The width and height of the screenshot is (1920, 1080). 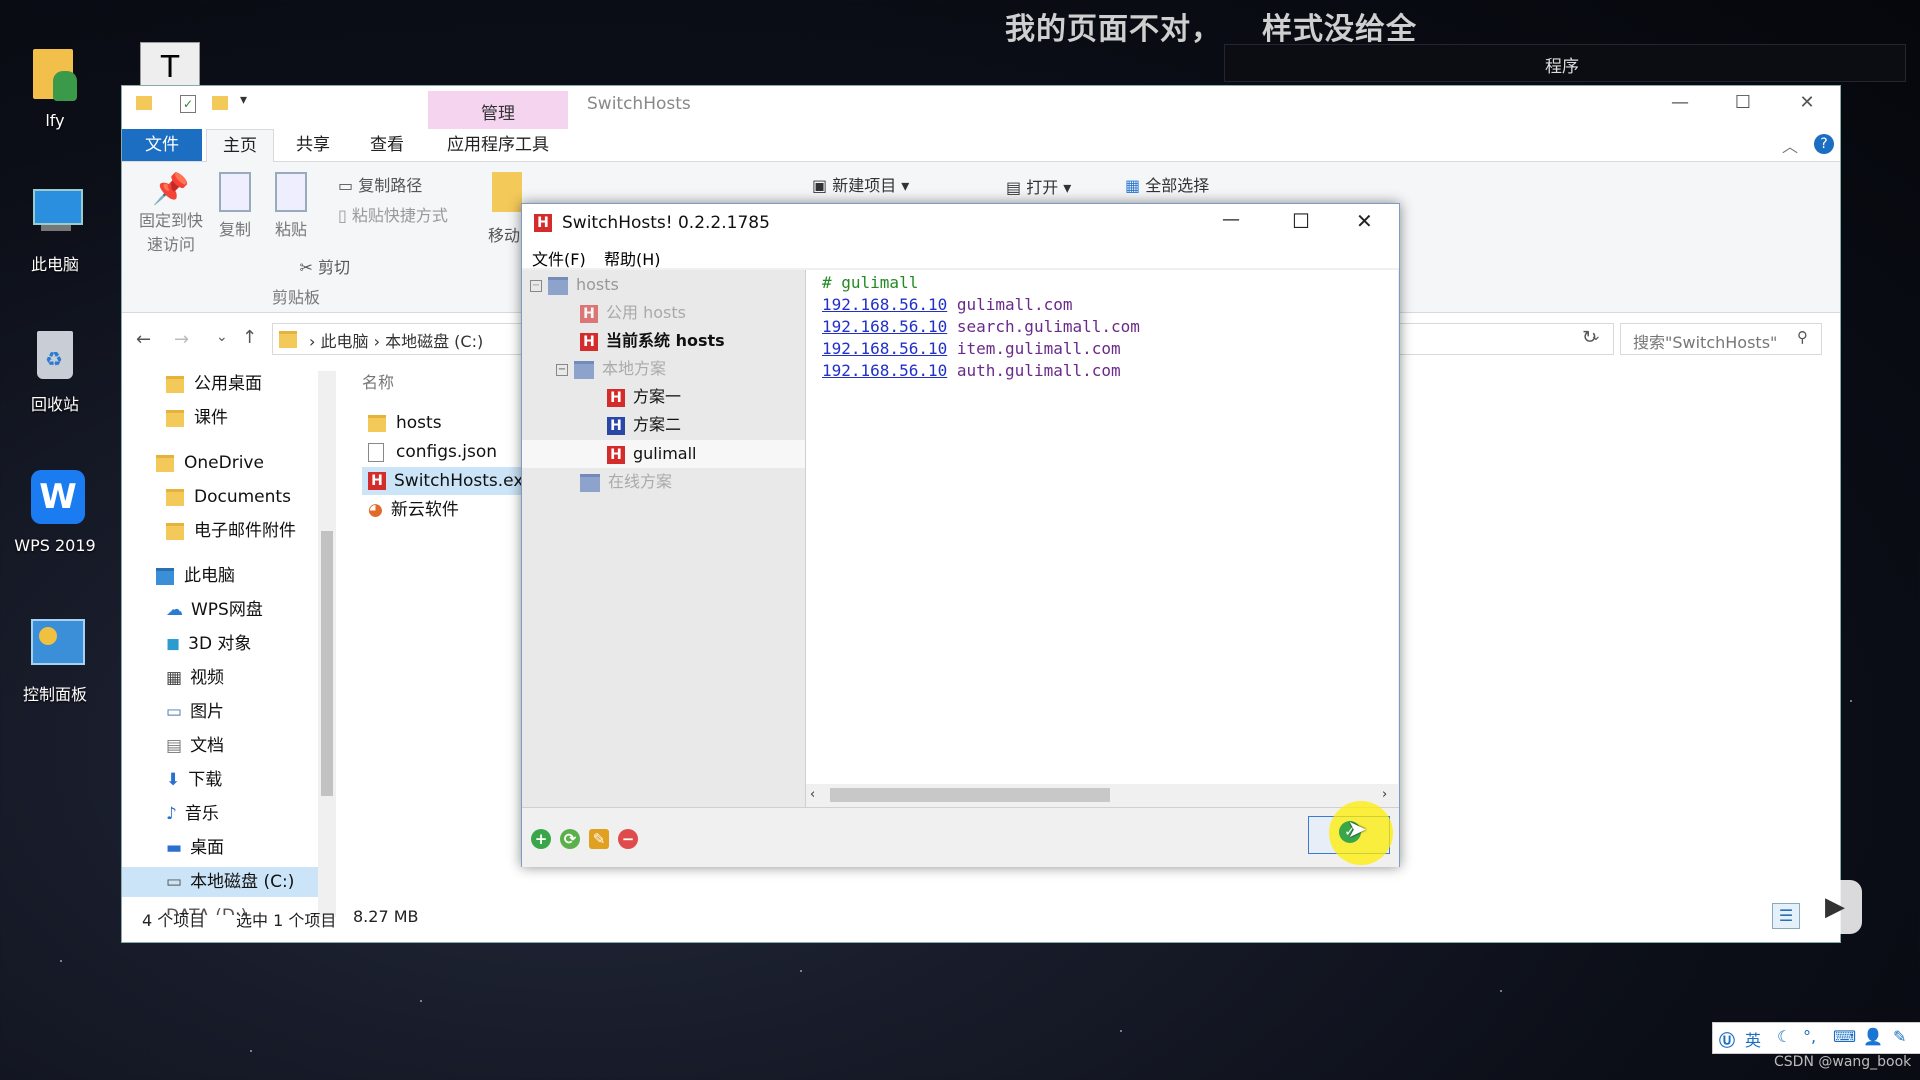 What do you see at coordinates (822, 185) in the screenshot?
I see `new-item-icon: ▣` at bounding box center [822, 185].